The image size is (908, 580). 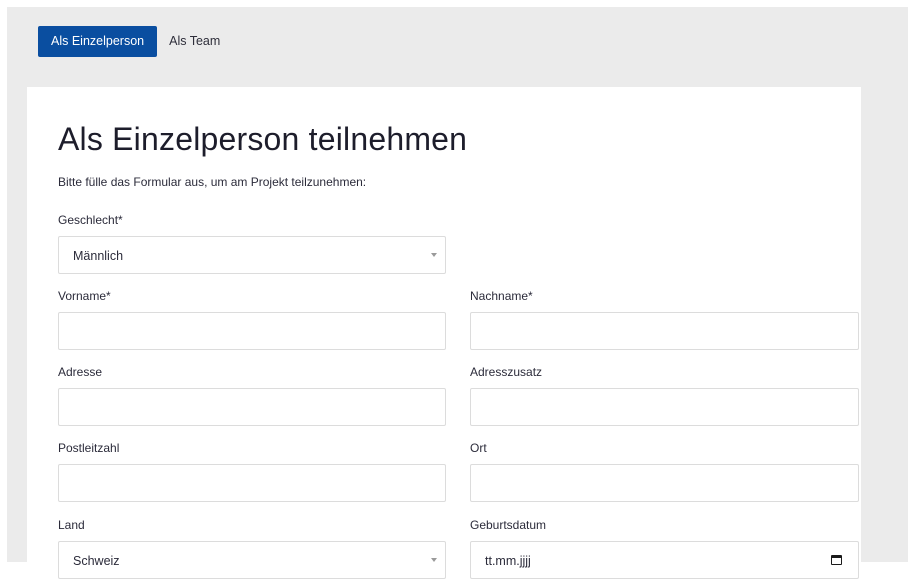 What do you see at coordinates (506, 372) in the screenshot?
I see `adresszusatz-label: Adresszusatz` at bounding box center [506, 372].